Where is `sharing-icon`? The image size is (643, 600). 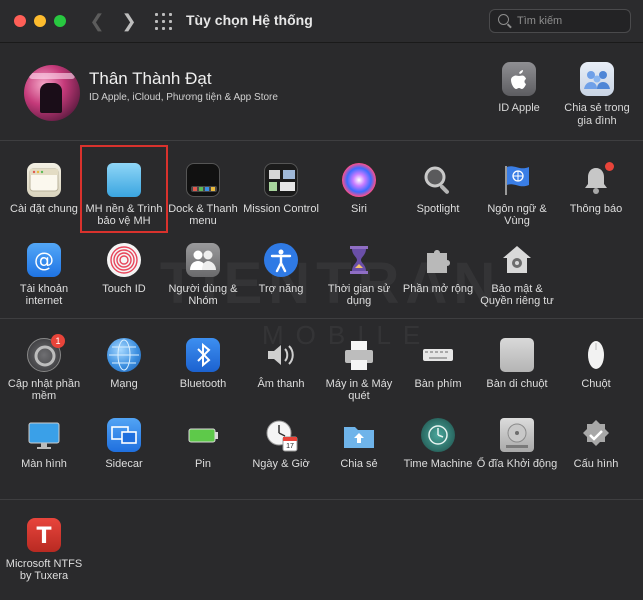
sharing-icon is located at coordinates (359, 435).